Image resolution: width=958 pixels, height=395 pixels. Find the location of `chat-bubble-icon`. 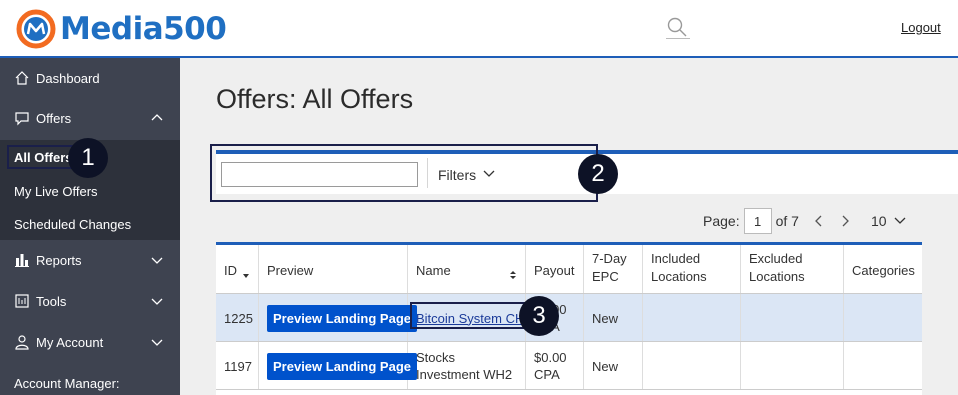

chat-bubble-icon is located at coordinates (22, 118).